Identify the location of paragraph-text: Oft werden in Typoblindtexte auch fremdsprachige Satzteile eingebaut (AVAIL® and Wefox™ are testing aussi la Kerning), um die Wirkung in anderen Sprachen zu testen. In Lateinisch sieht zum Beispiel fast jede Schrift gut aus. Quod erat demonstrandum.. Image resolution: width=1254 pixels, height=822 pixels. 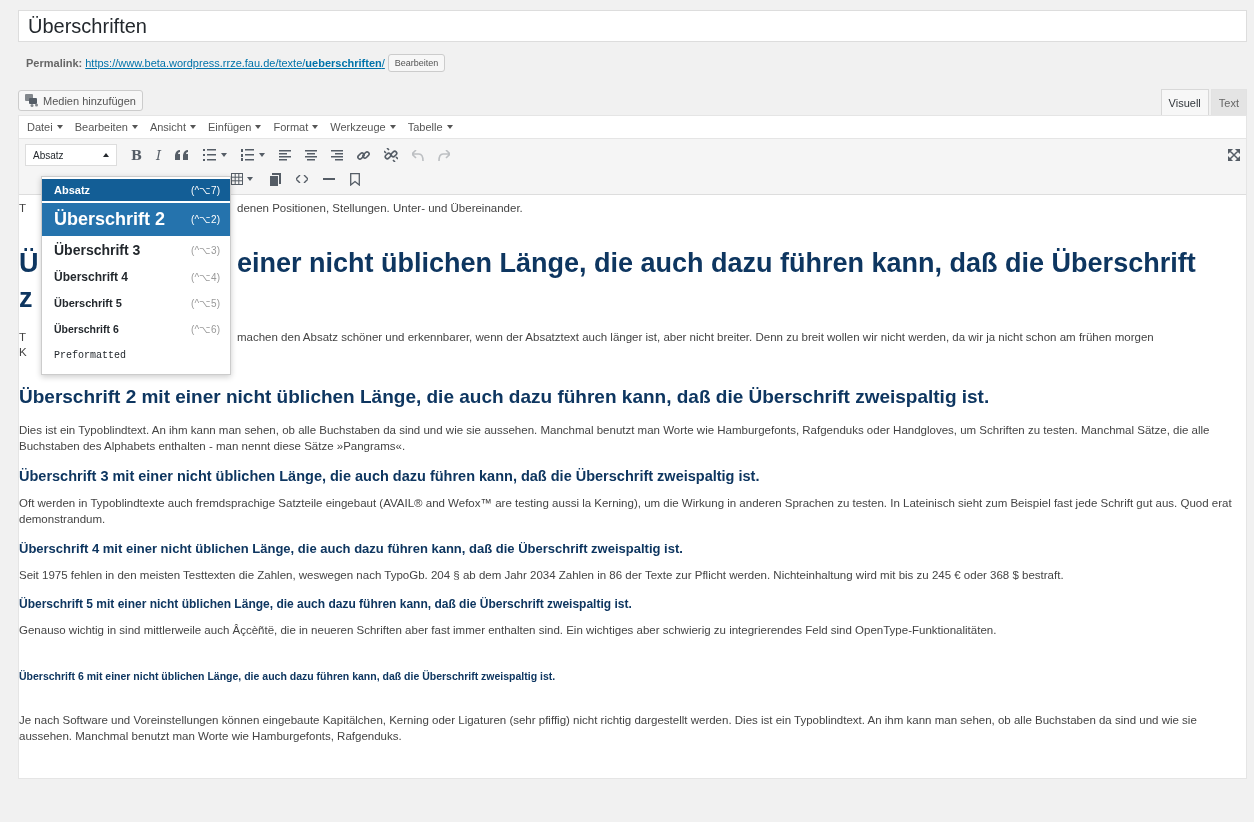
(626, 511).